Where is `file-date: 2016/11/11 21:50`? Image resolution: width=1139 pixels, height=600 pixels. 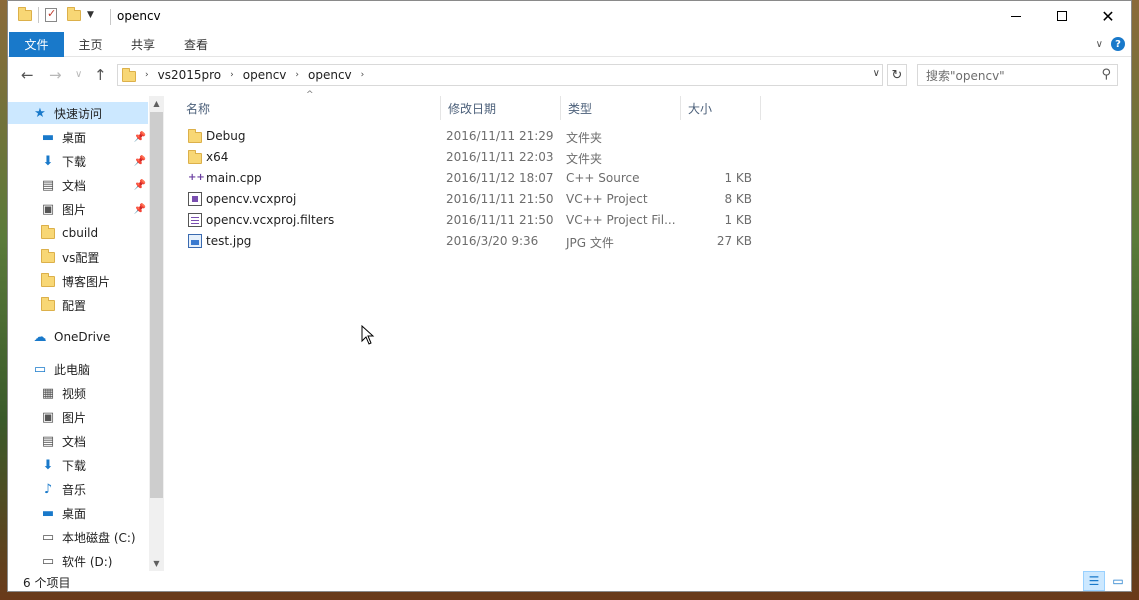
file-date: 2016/11/11 21:50 is located at coordinates (500, 199).